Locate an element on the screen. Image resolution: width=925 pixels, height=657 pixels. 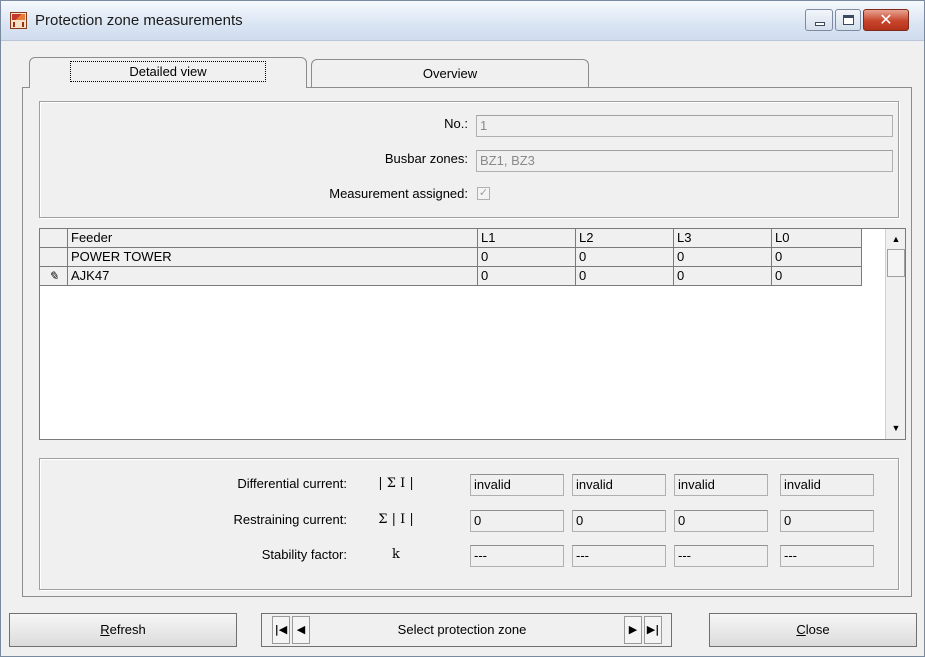
scroll-thumb is located at coordinates (896, 263).